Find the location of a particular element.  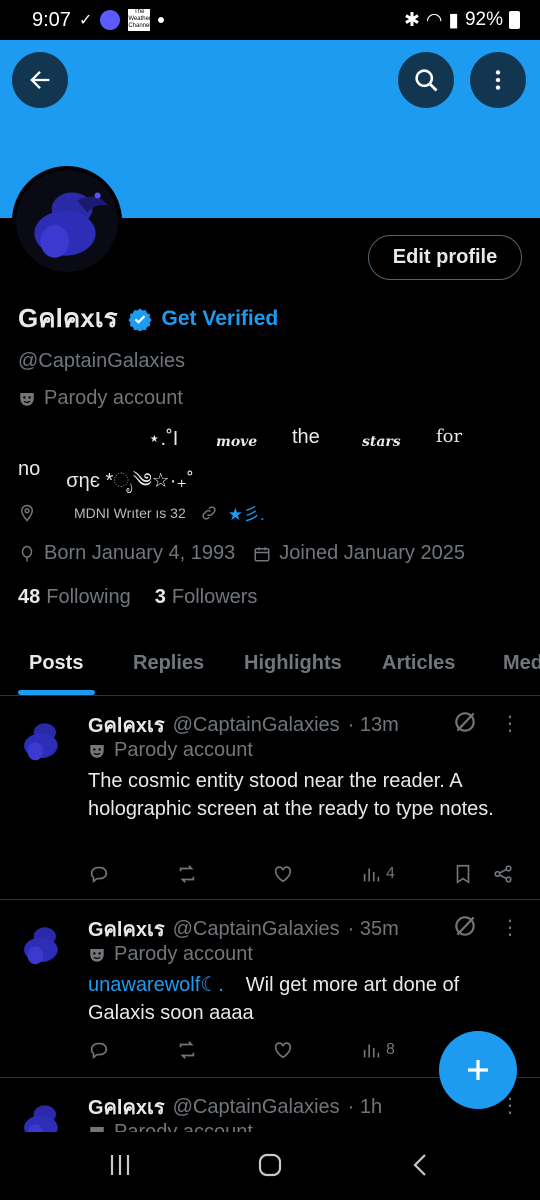

status-bar: 9:07 ✓ The Weather Channel ✱ ◠ ▮ 92% is located at coordinates (270, 20).